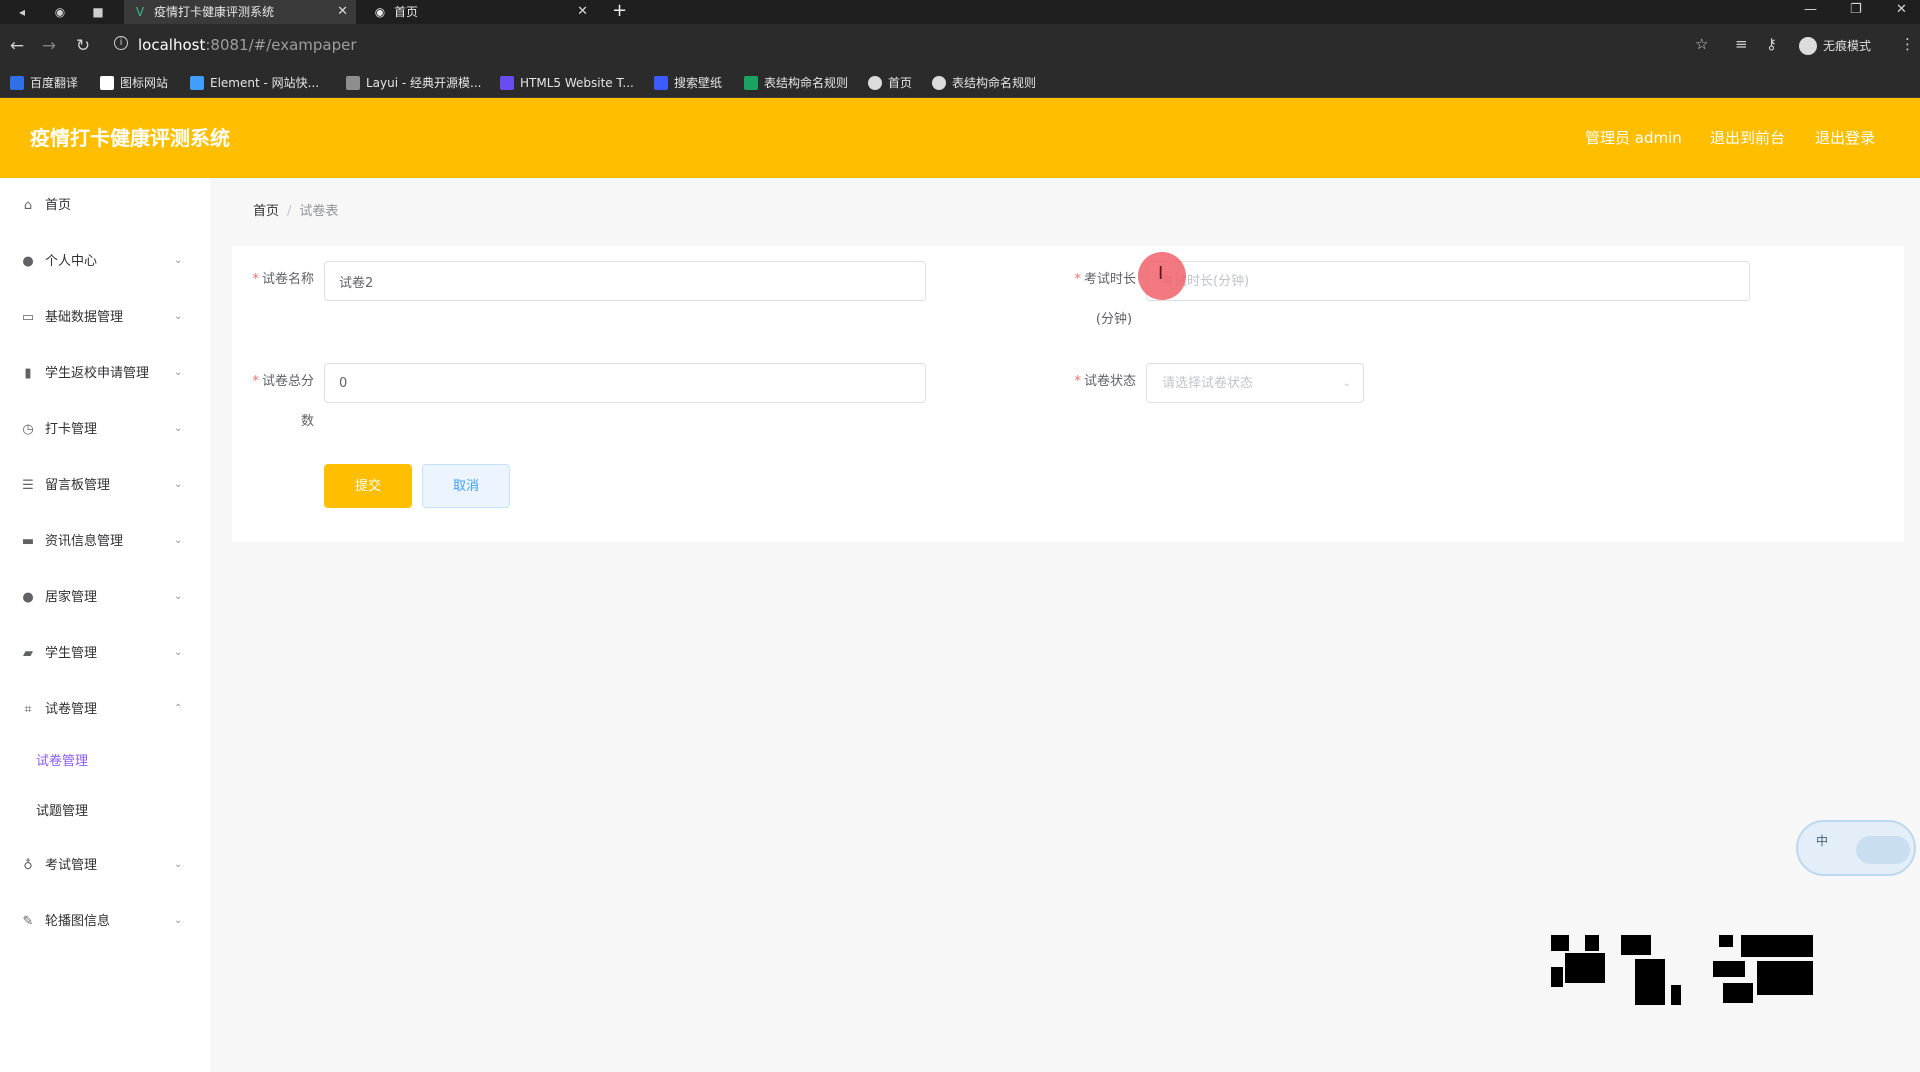 The image size is (1920, 1072). Describe the element at coordinates (105, 710) in the screenshot. I see `sidebar-item-exam-papers: ⌗ 试卷管理 ⌃` at that location.